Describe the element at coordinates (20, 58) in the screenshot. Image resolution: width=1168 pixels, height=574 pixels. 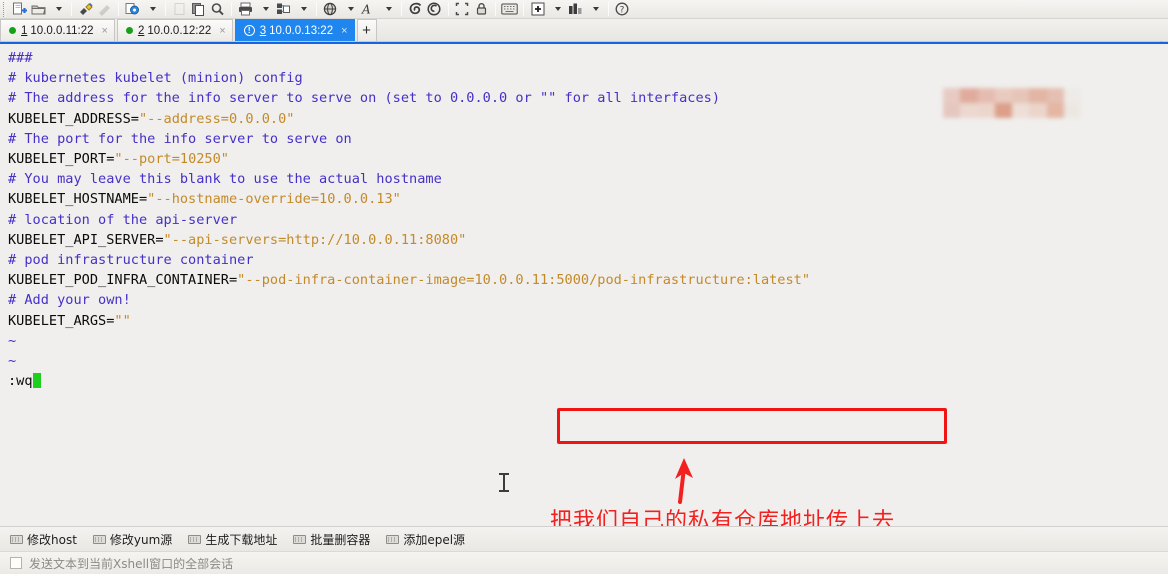
I see `terminal-line: ###` at that location.